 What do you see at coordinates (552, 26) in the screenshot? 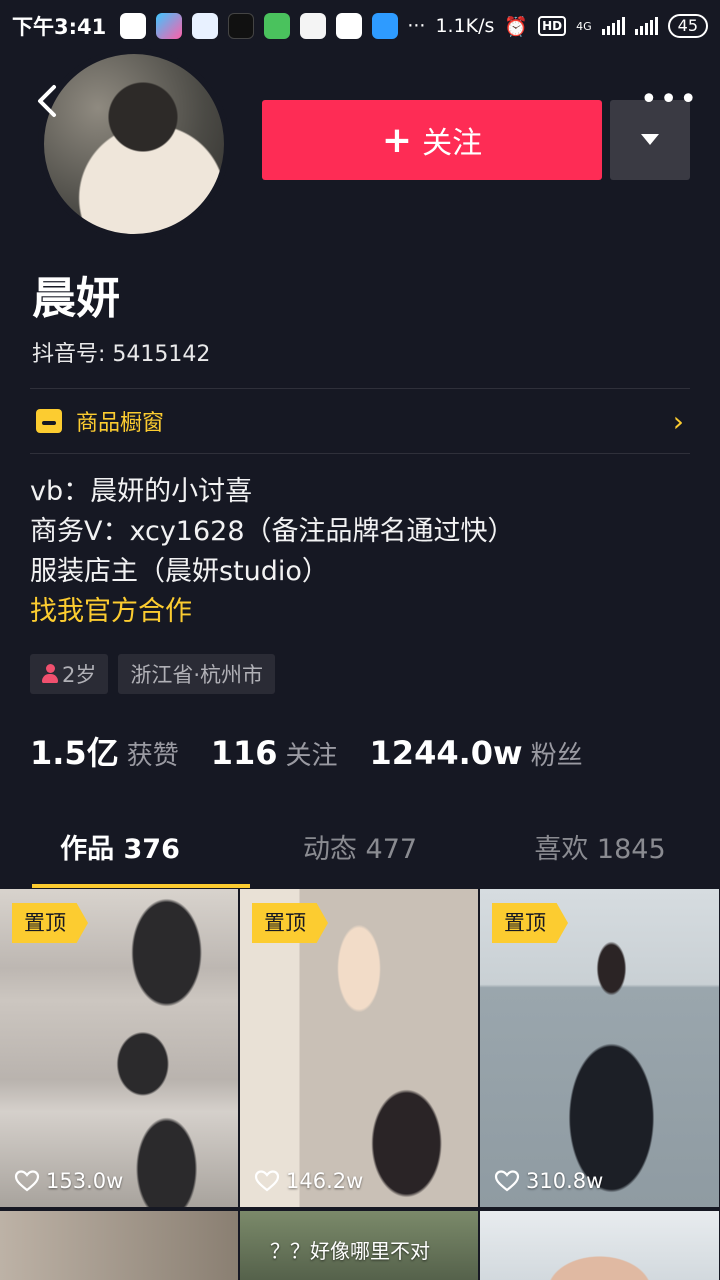
I see `hd-icon: HD` at bounding box center [552, 26].